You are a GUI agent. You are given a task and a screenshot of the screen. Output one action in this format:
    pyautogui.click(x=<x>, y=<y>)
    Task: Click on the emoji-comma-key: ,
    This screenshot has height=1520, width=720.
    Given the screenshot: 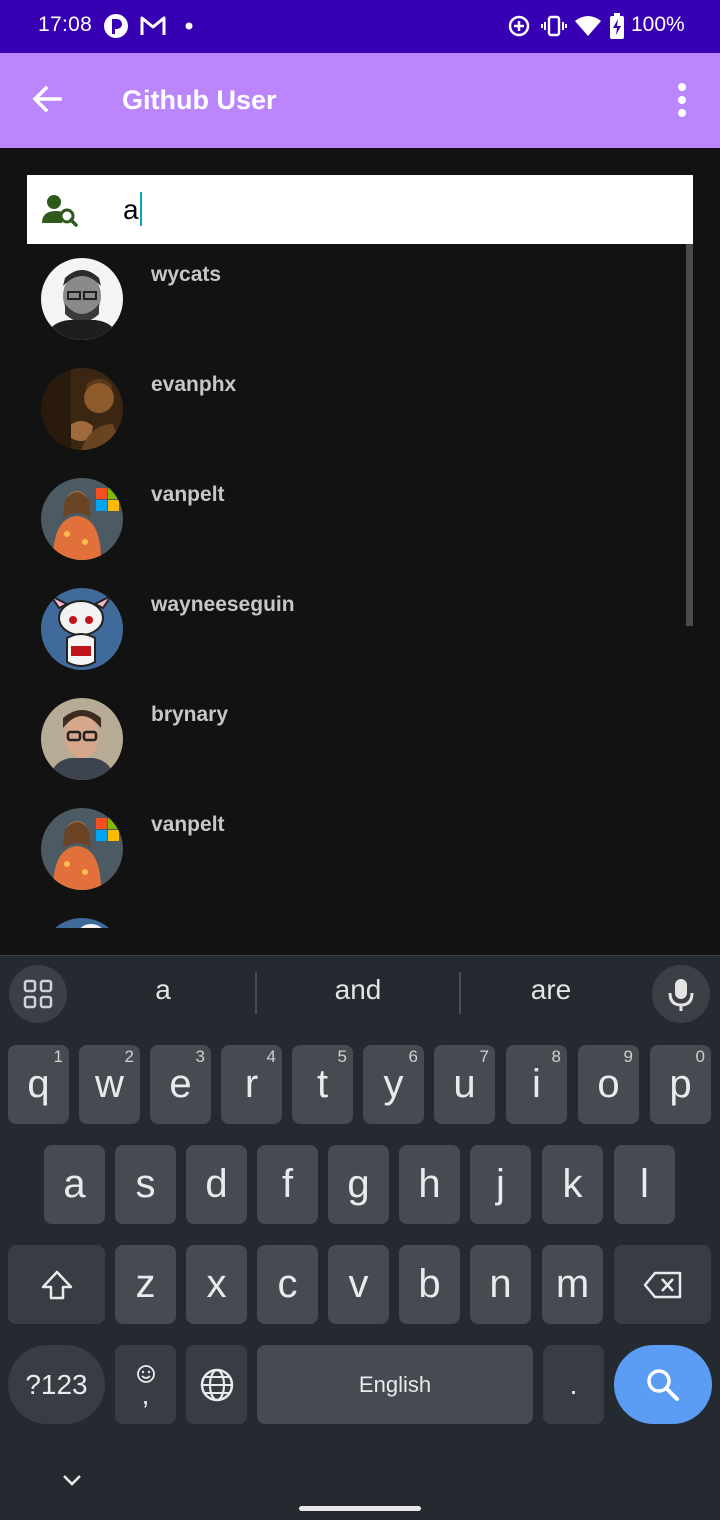 What is the action you would take?
    pyautogui.click(x=145, y=1384)
    